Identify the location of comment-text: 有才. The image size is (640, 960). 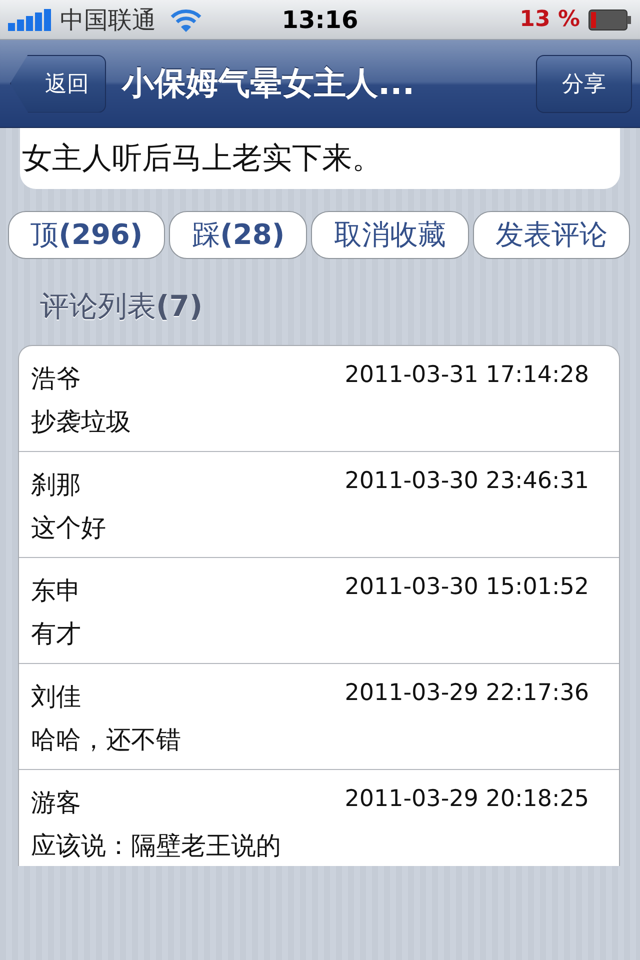
(56, 634).